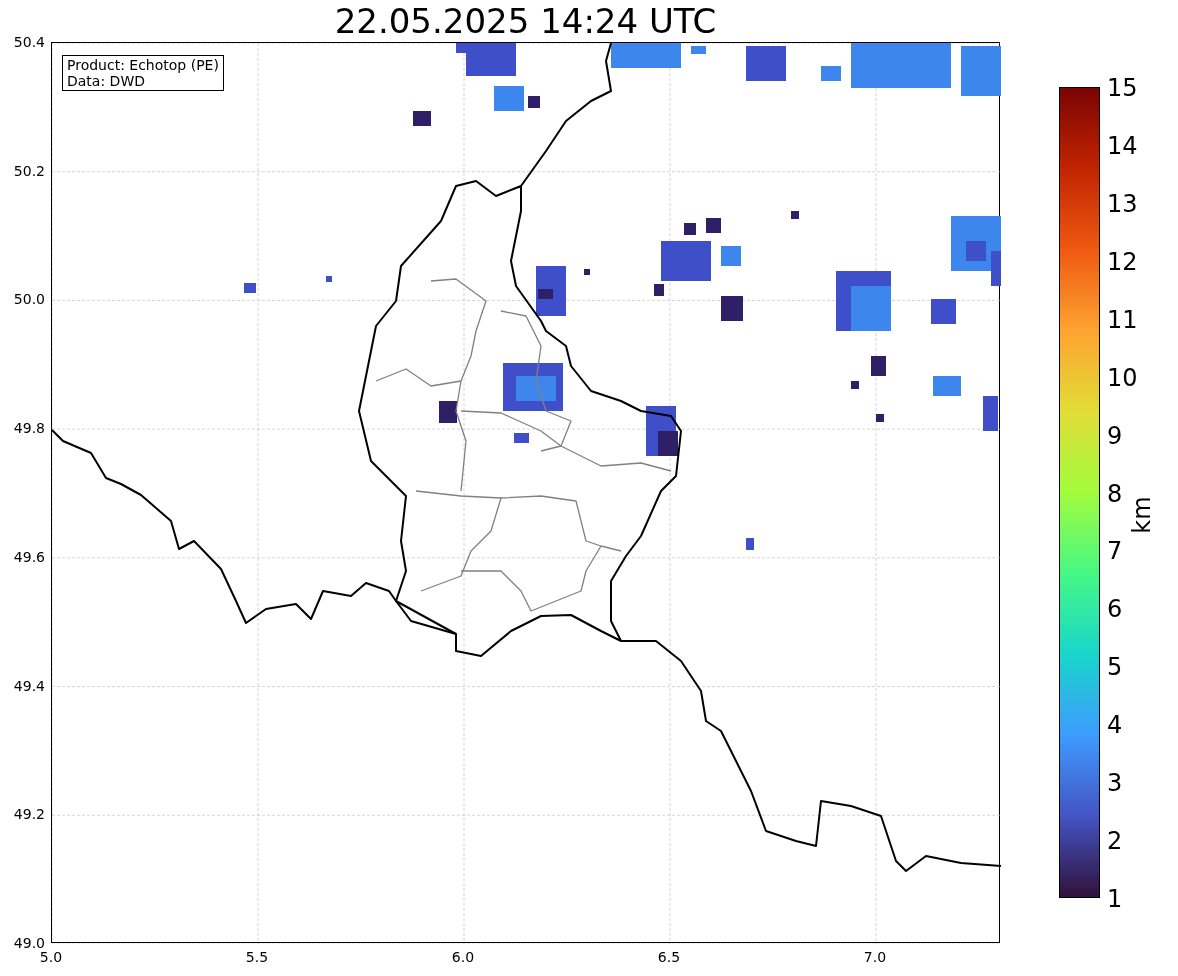  I want to click on colorbar-tick-label: 12, so click(1122, 261).